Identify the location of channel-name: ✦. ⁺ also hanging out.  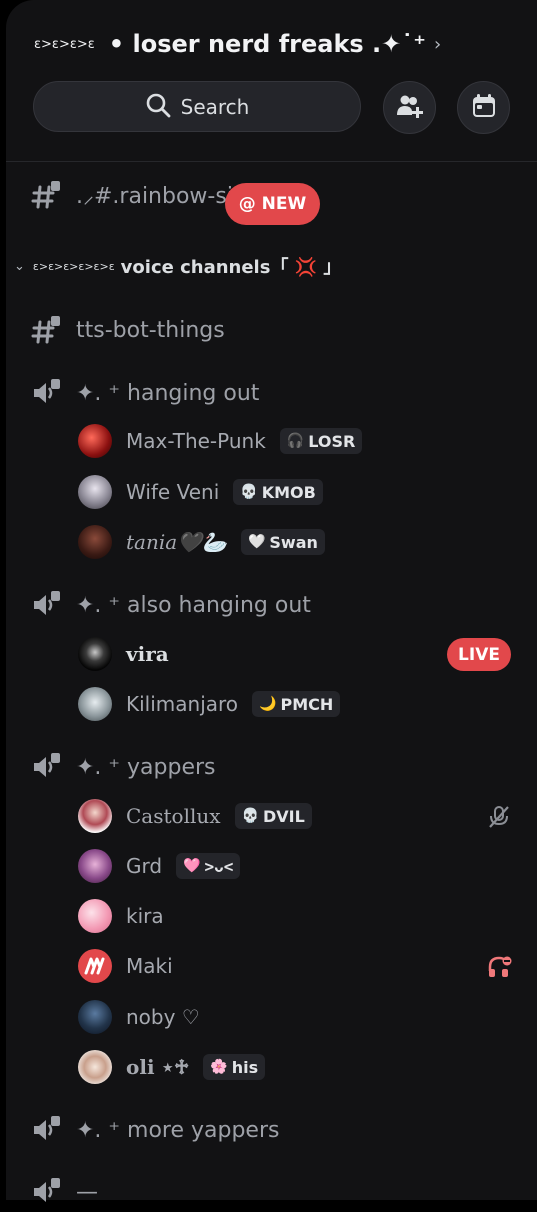
(193, 605).